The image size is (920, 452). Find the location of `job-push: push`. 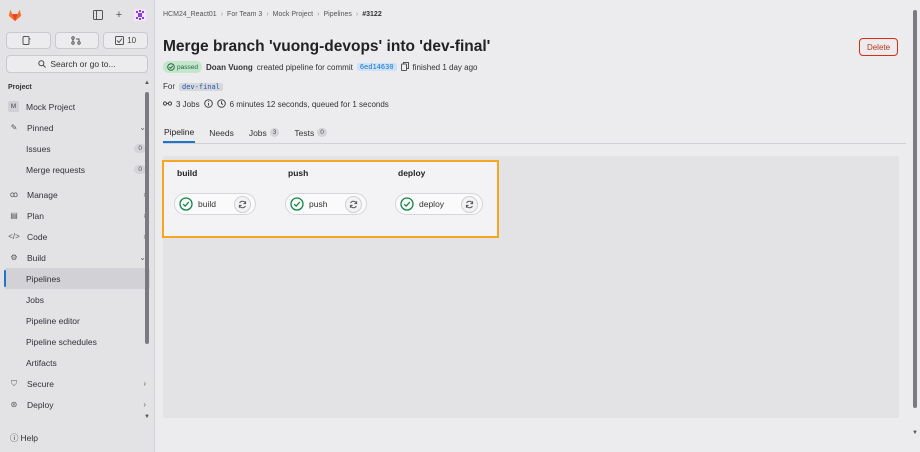

job-push: push is located at coordinates (326, 204).